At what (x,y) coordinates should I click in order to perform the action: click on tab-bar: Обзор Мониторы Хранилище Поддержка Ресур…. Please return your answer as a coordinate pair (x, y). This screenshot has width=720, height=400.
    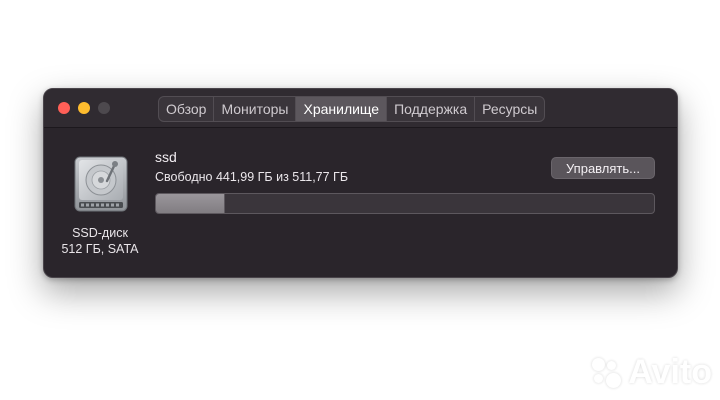
    Looking at the image, I should click on (352, 109).